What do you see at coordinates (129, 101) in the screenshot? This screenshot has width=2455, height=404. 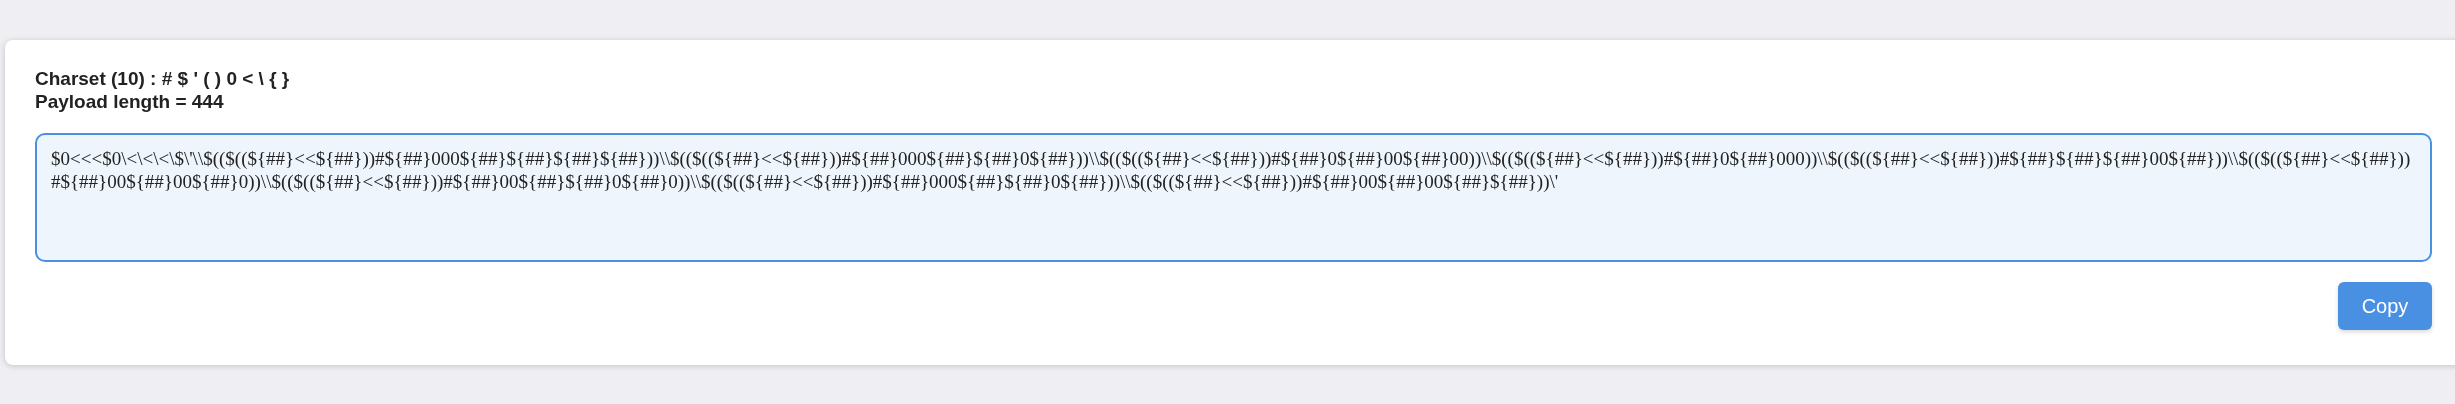 I see `payload-length-label: Payload length = 444` at bounding box center [129, 101].